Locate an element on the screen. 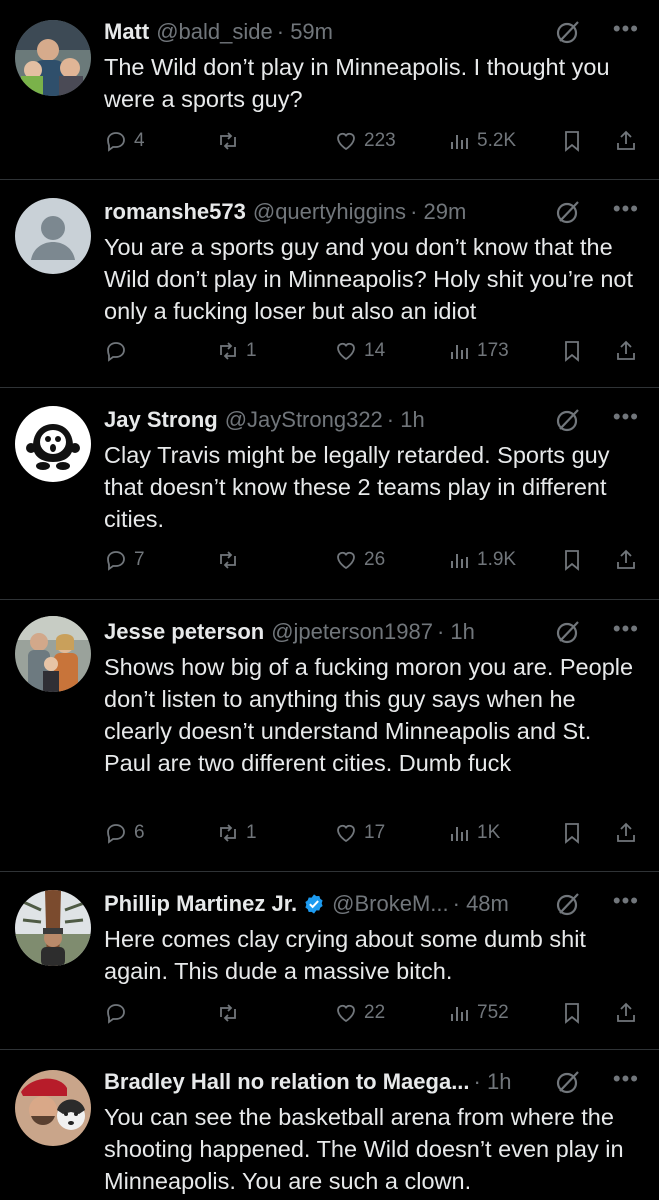 The width and height of the screenshot is (659, 1200). author-handle: @jpeterson1987 is located at coordinates (352, 632).